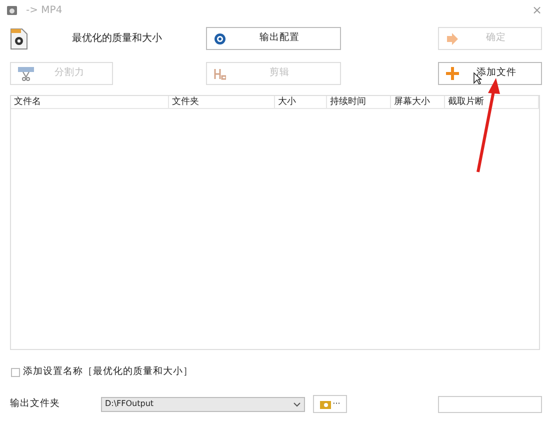  Describe the element at coordinates (492, 102) in the screenshot. I see `column-header: 截取片断` at that location.